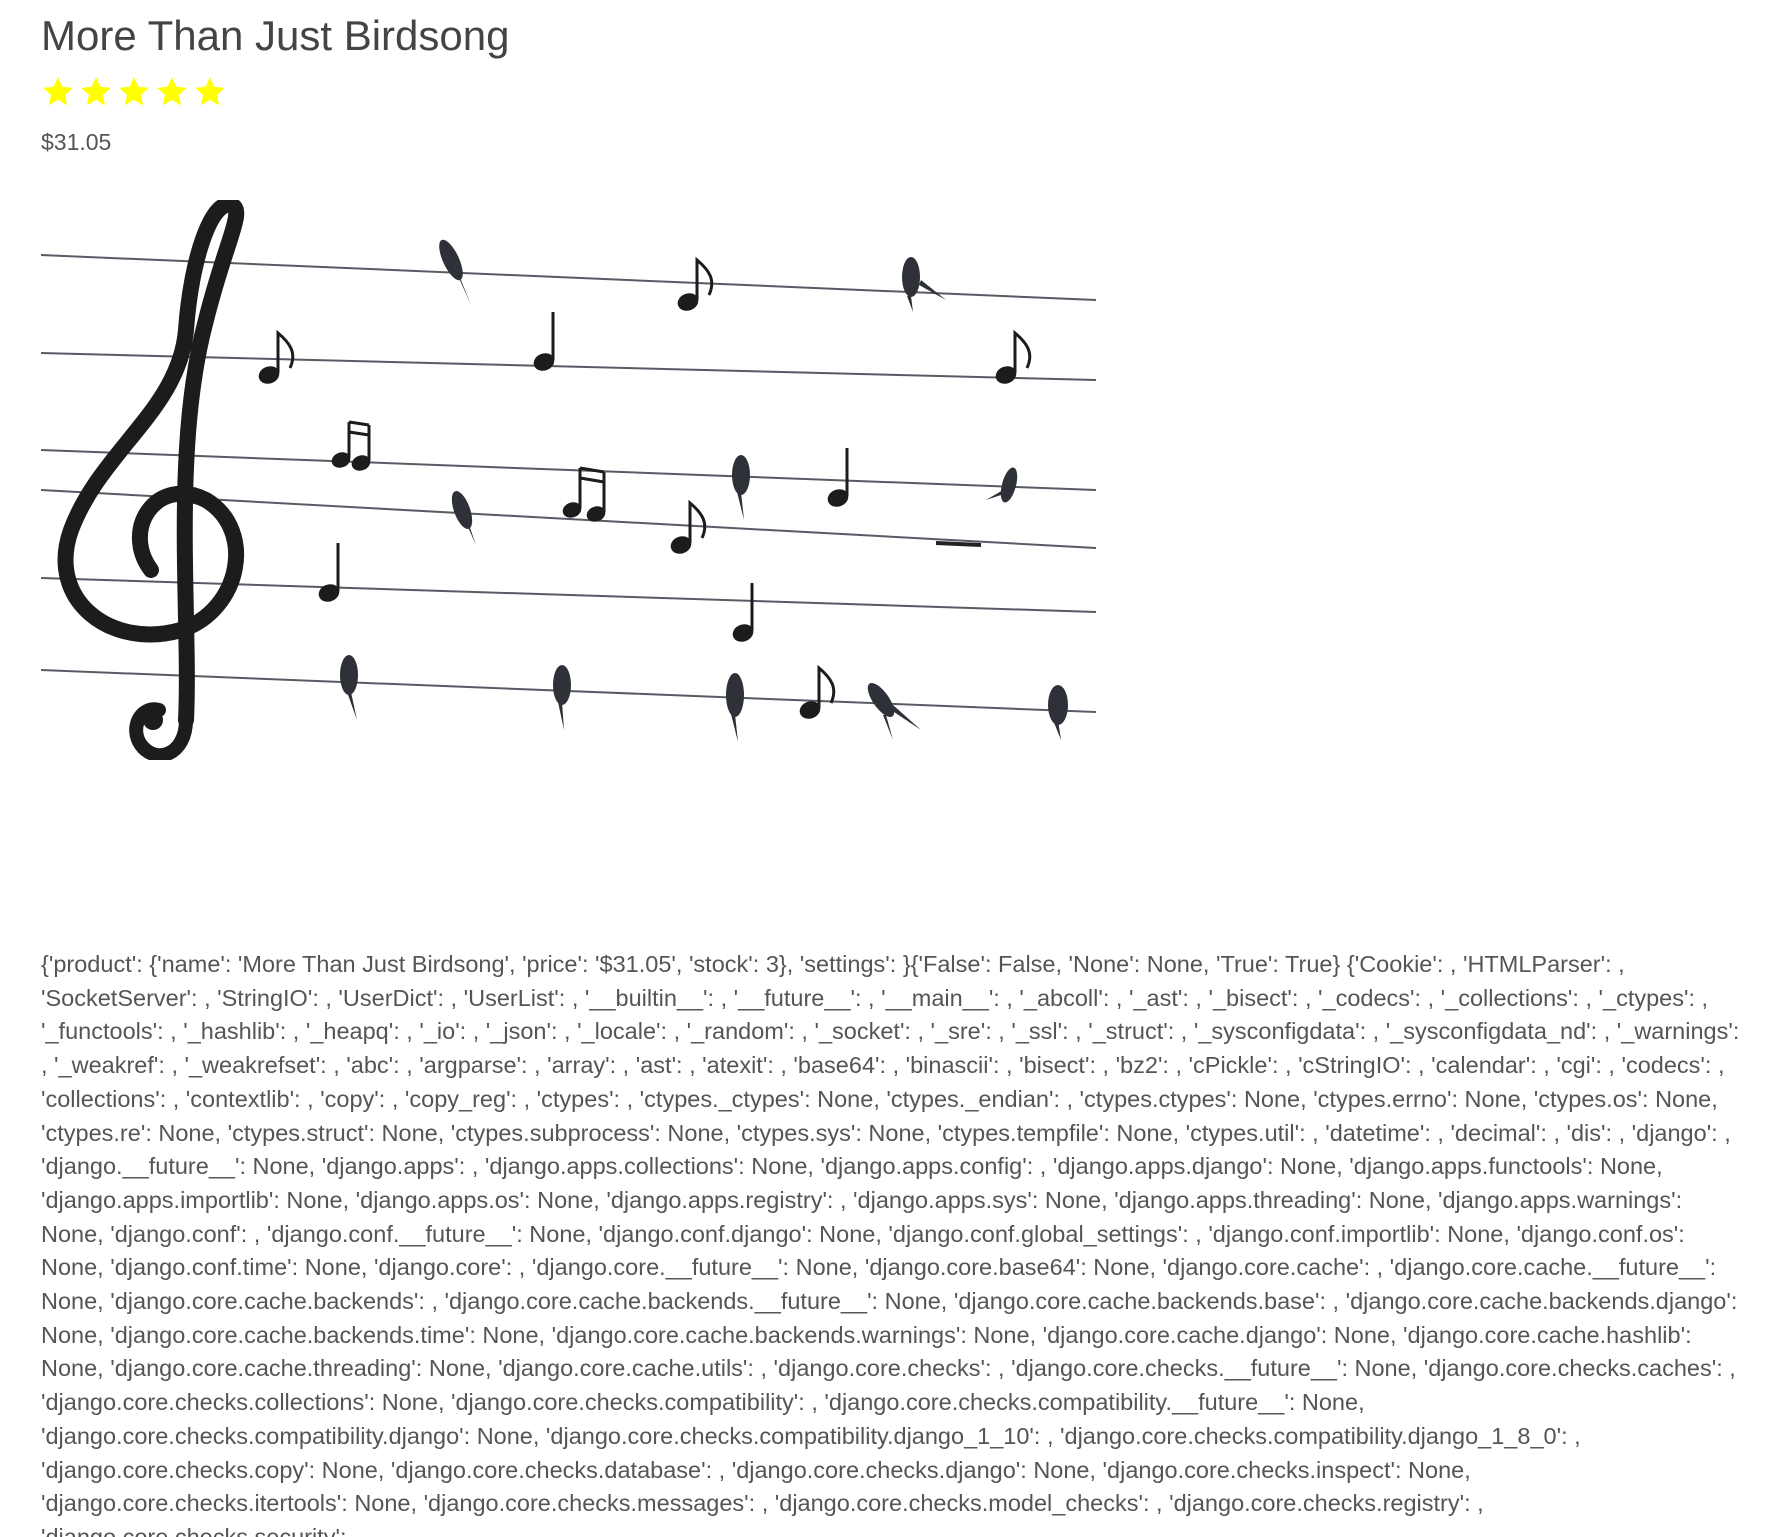  Describe the element at coordinates (108, 926) in the screenshot. I see `description-heading: Description:` at that location.